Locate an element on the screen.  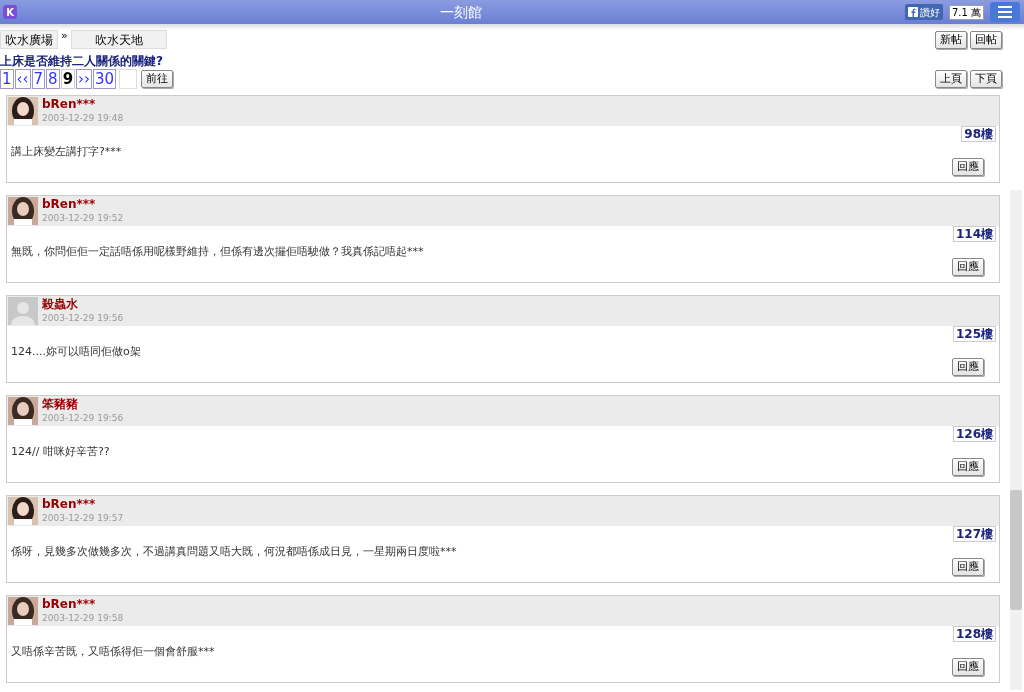
page-link: ‹‹ is located at coordinates (22, 79).